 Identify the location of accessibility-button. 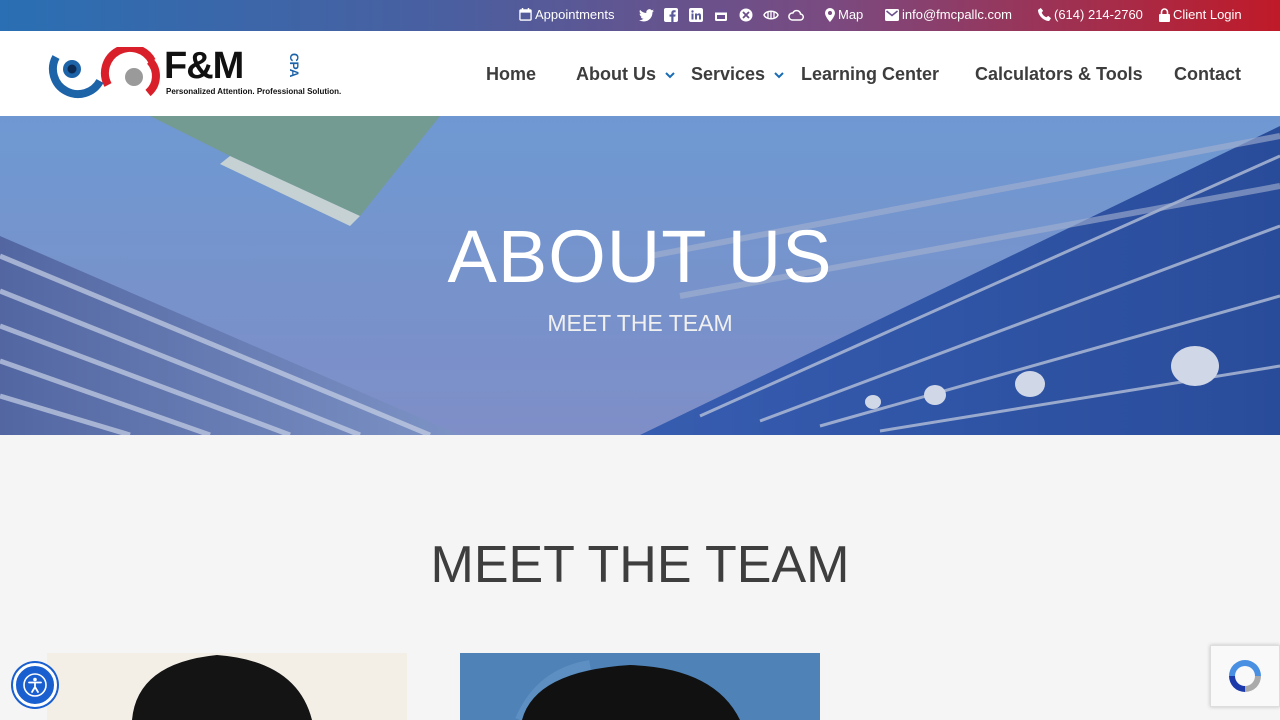
(35, 685).